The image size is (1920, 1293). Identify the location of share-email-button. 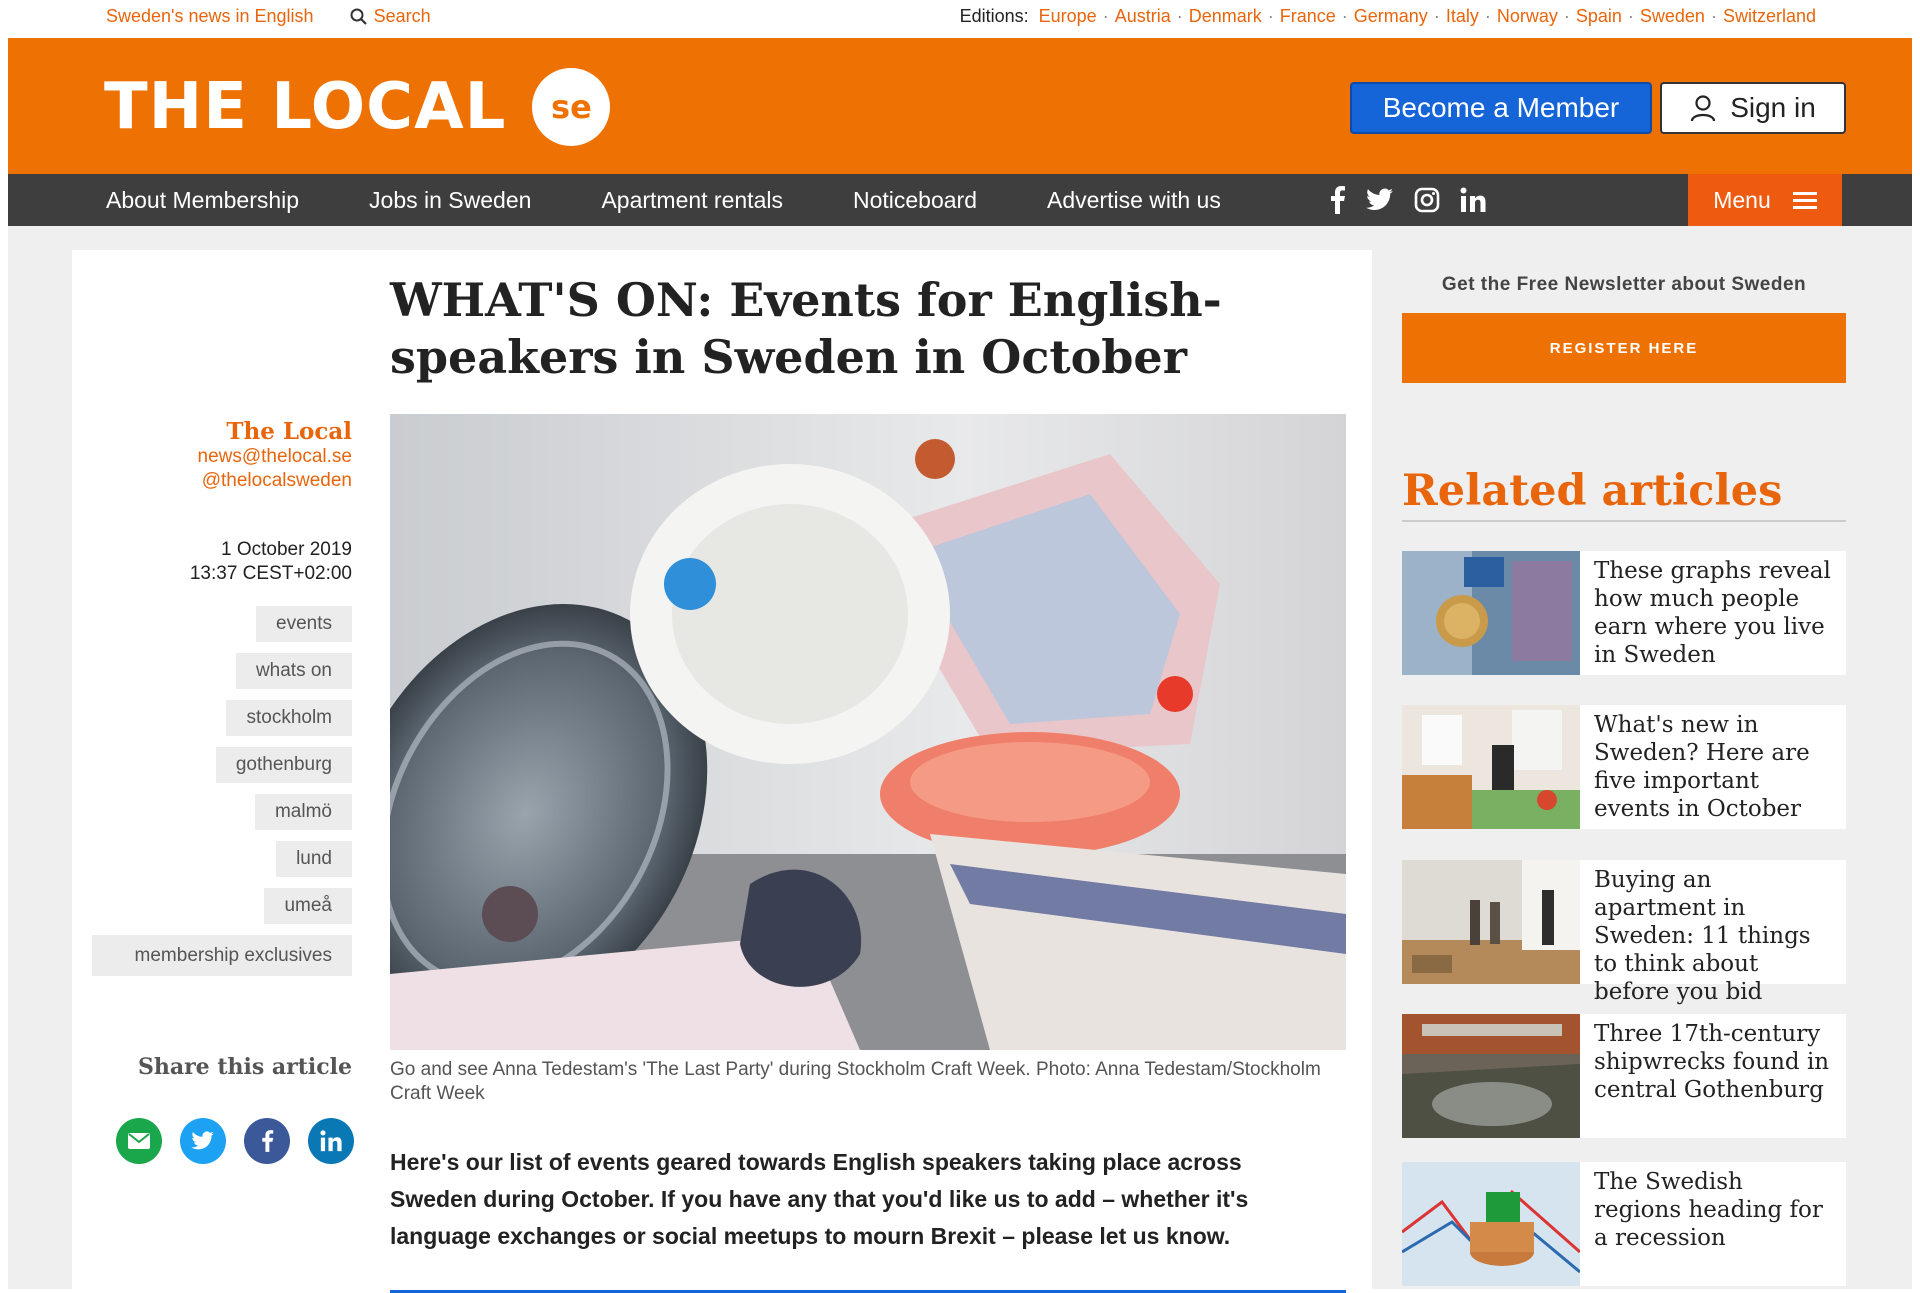
(139, 1141).